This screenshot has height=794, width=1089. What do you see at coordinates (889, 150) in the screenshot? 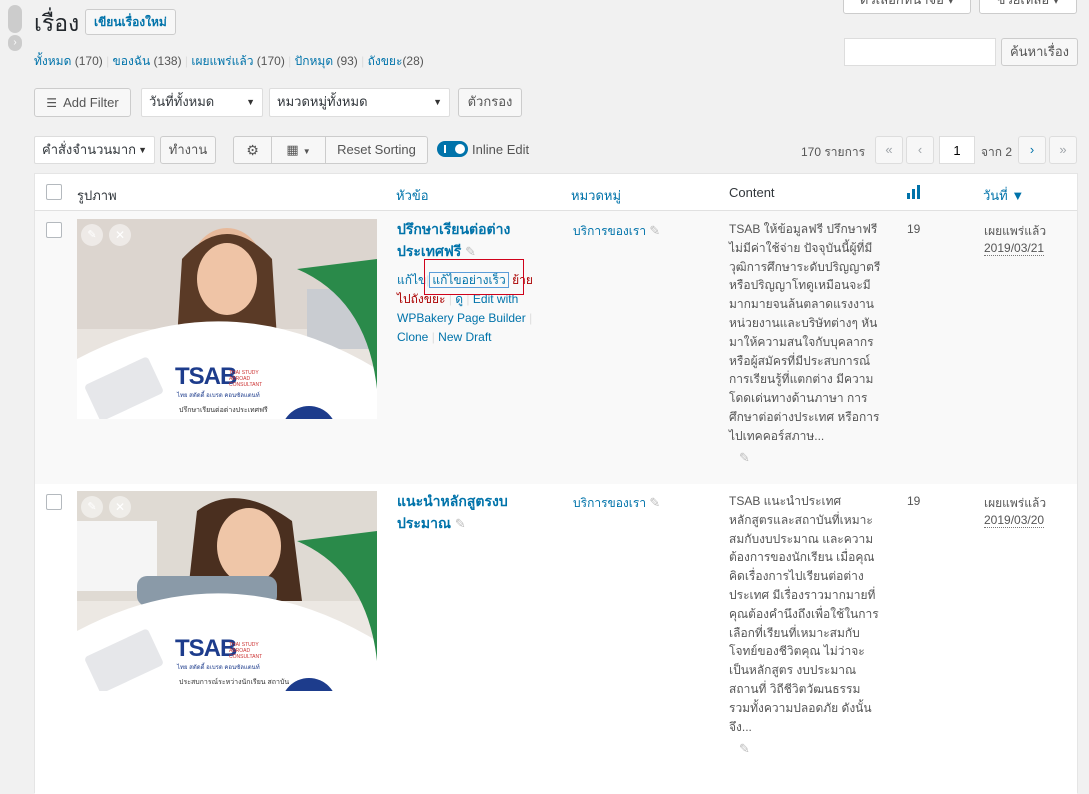
I see `first-page-button: «` at bounding box center [889, 150].